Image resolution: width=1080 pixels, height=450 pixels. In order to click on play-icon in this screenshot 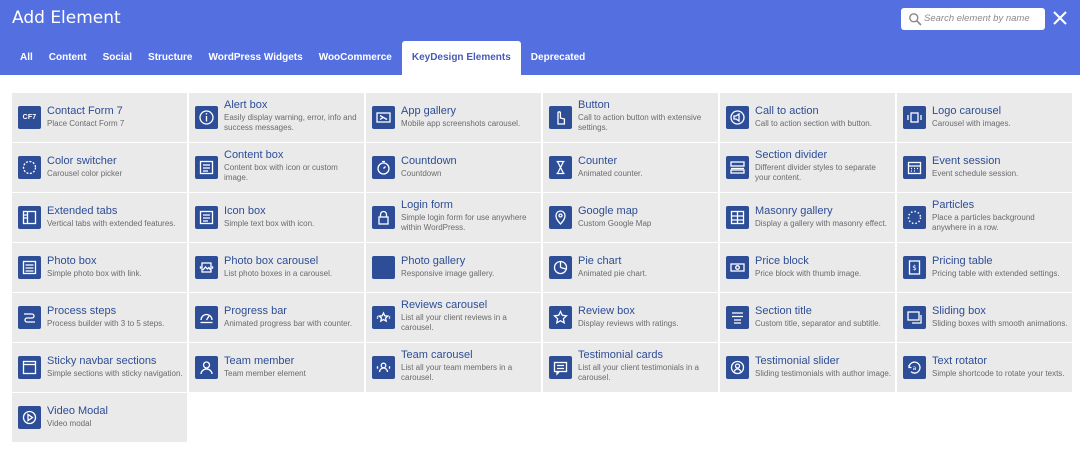, I will do `click(29, 417)`.